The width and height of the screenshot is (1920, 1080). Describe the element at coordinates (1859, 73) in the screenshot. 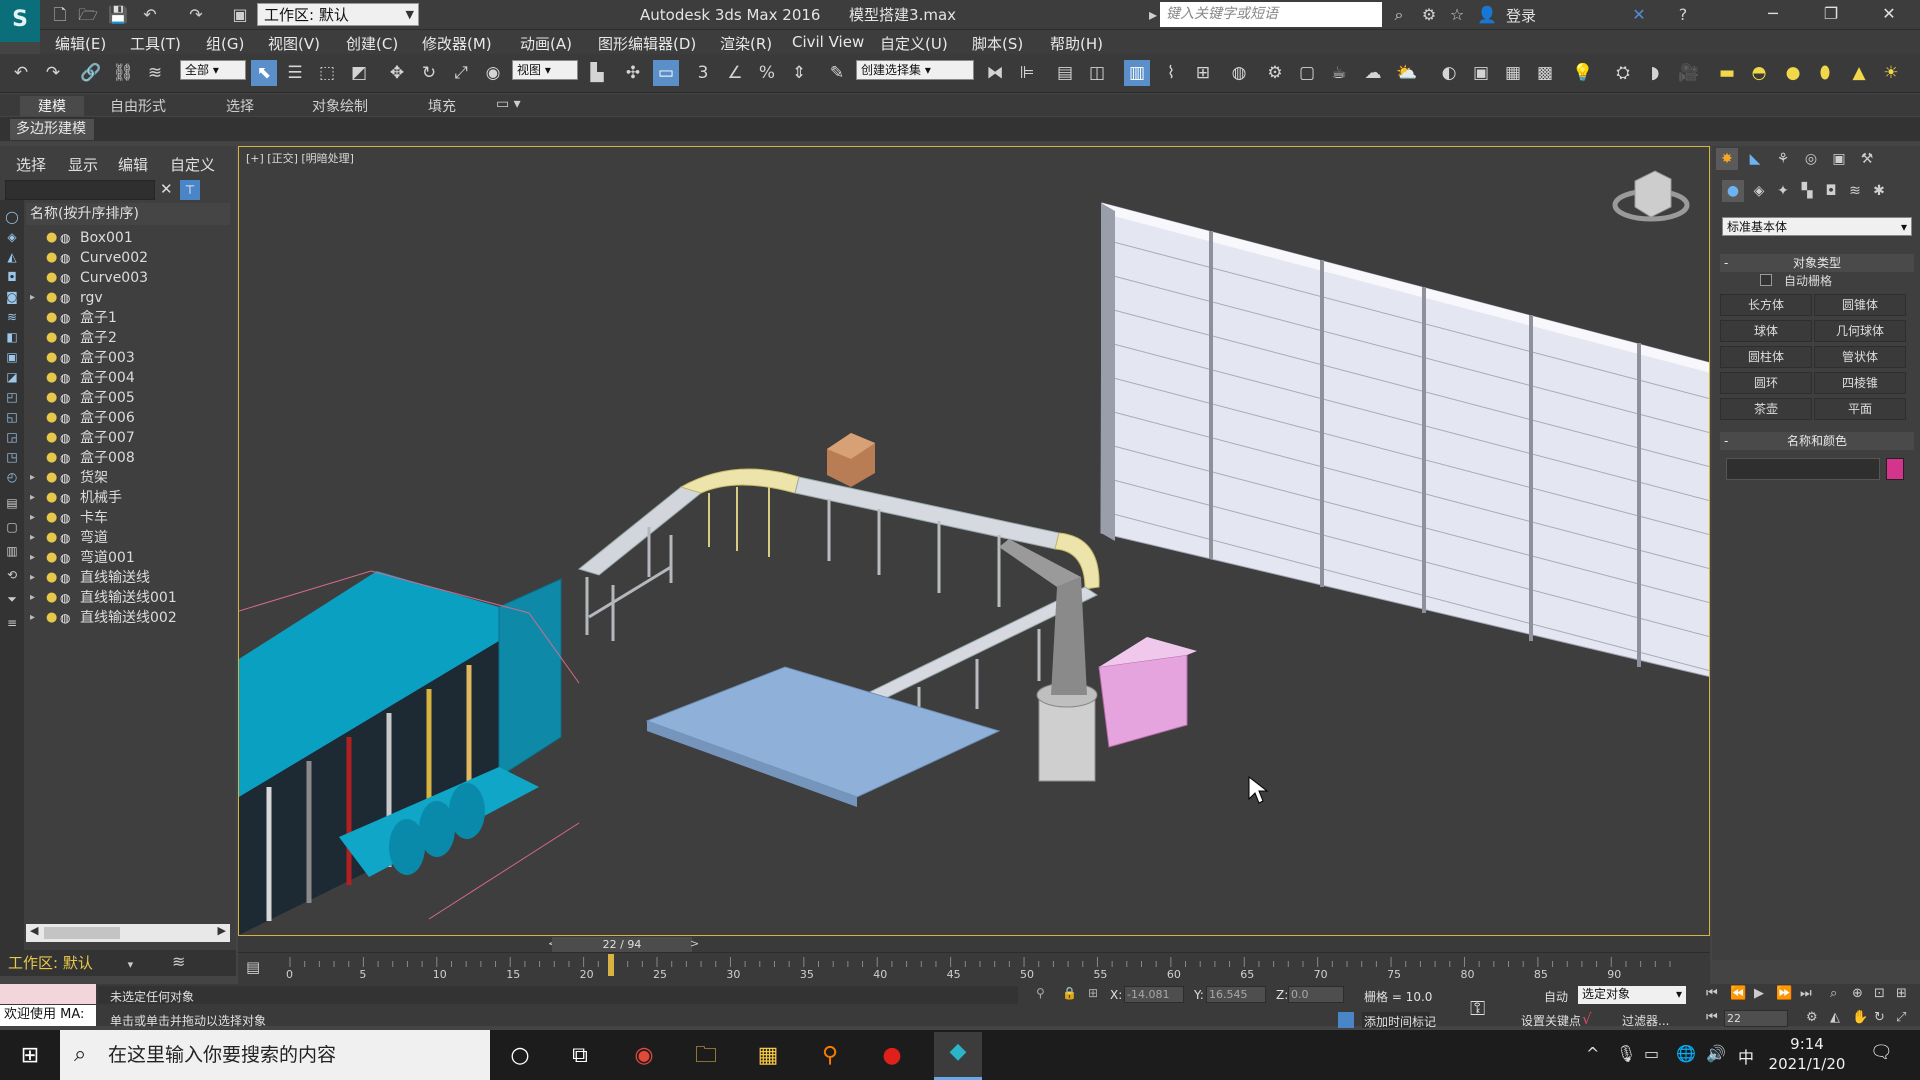

I see `cone-icon: ▲` at that location.